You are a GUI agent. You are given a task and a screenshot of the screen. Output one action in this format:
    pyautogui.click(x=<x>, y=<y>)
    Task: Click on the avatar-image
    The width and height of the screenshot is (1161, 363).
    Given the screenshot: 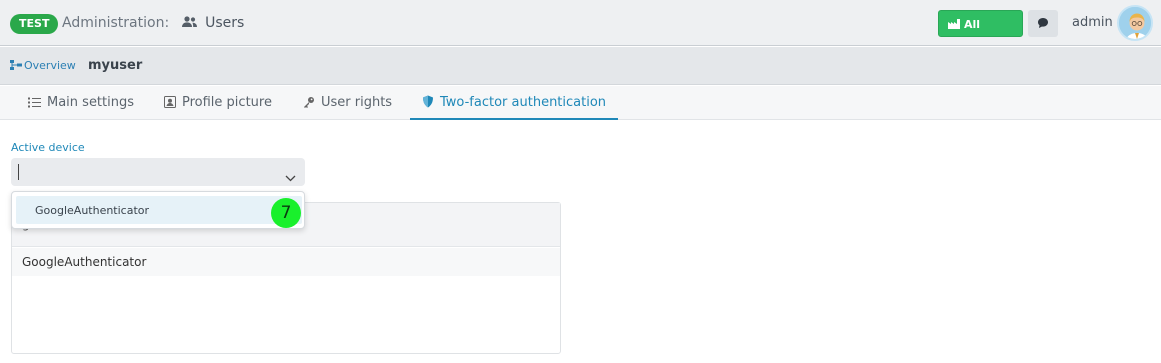 What is the action you would take?
    pyautogui.click(x=1135, y=23)
    